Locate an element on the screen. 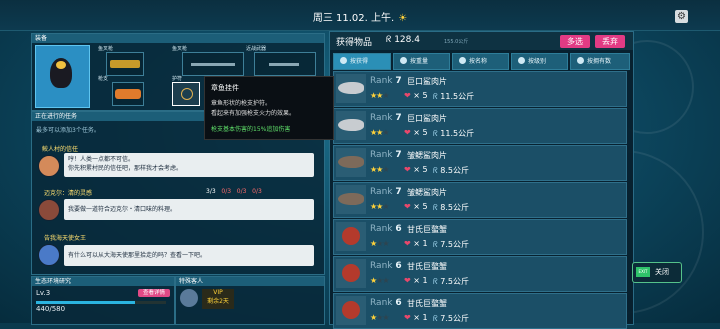  slot-harpoon2 is located at coordinates (213, 64).